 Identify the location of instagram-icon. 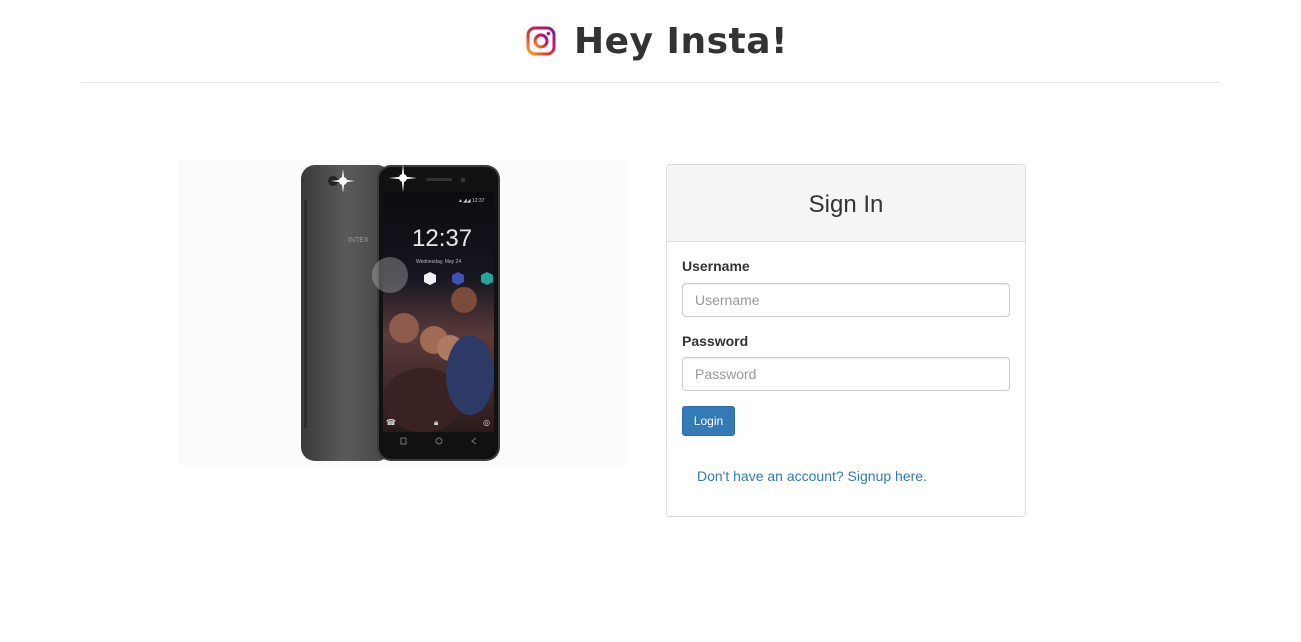
(541, 41).